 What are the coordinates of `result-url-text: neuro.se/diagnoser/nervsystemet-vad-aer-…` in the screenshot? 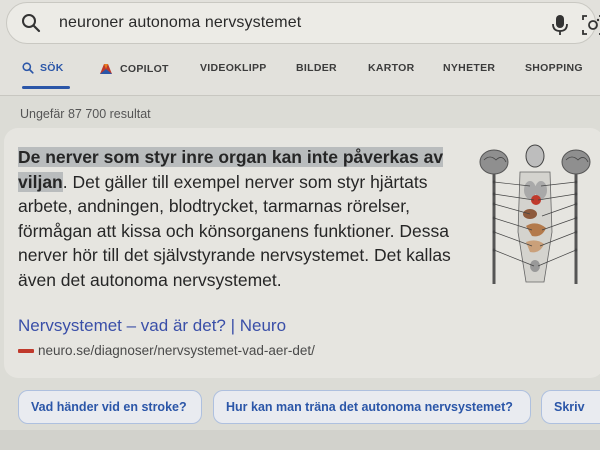 It's located at (176, 350).